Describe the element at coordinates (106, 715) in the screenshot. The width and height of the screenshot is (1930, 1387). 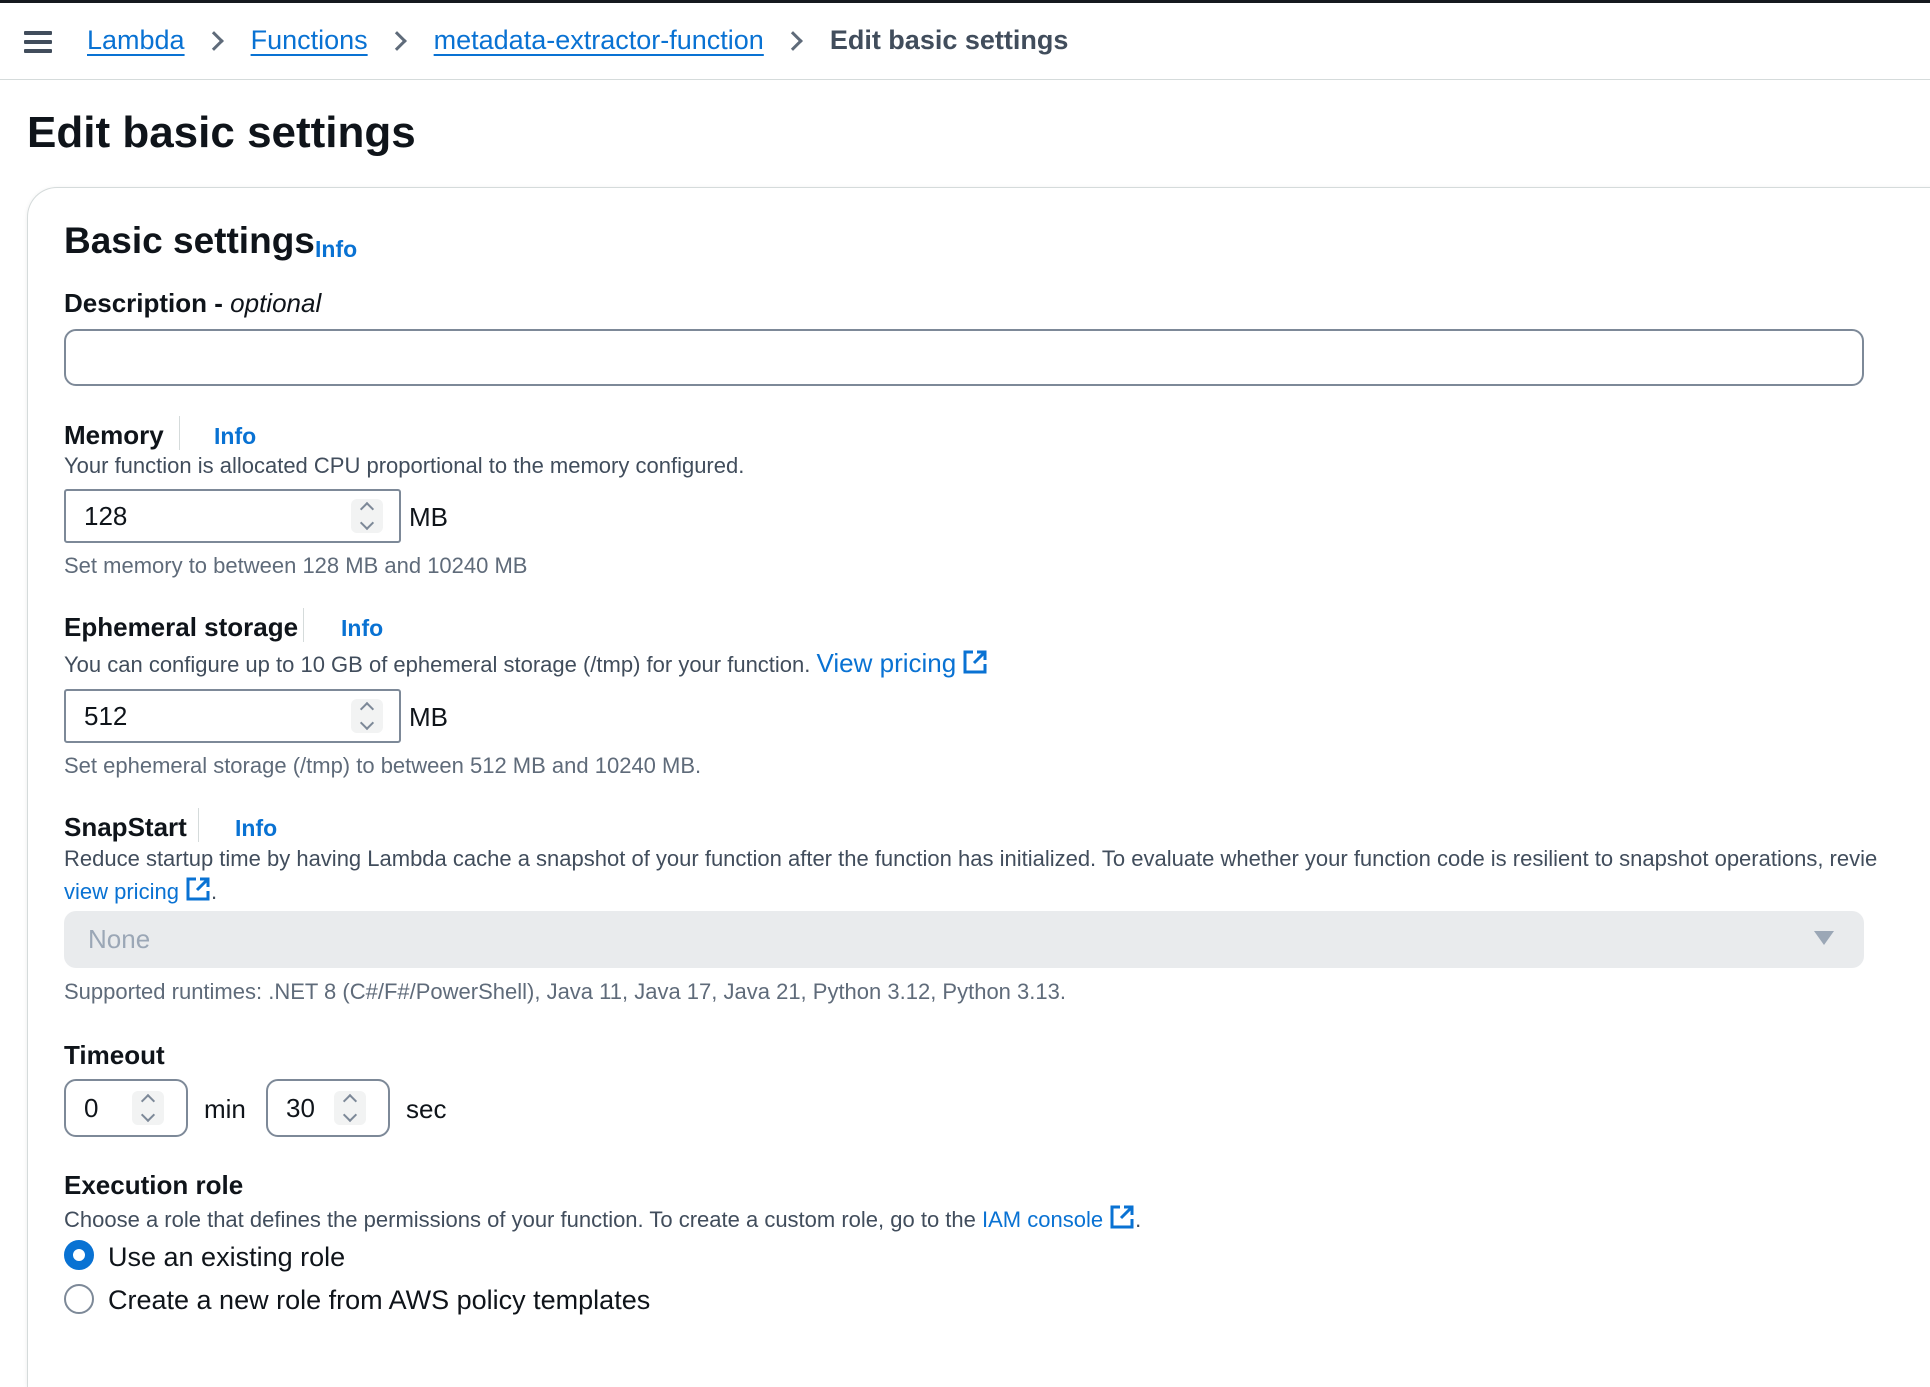
I see `ephemeral-storage-value: 512` at that location.